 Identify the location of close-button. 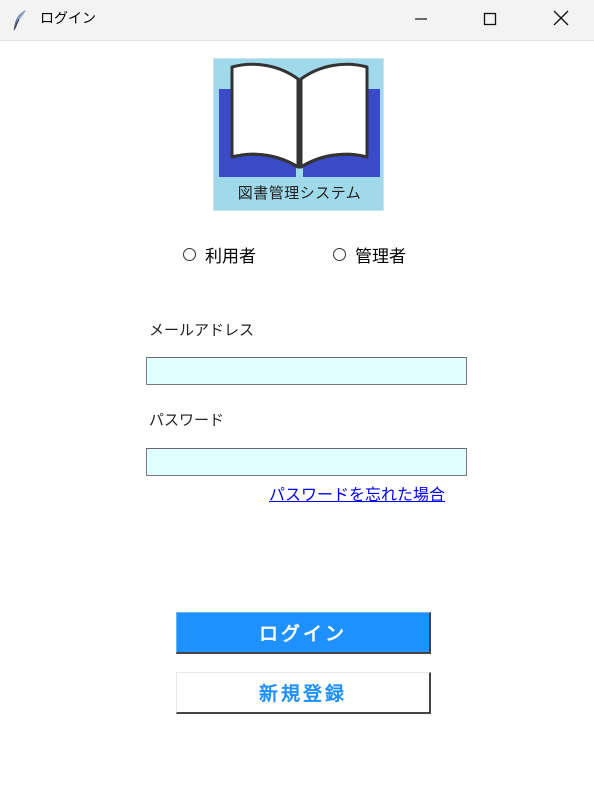
(561, 20).